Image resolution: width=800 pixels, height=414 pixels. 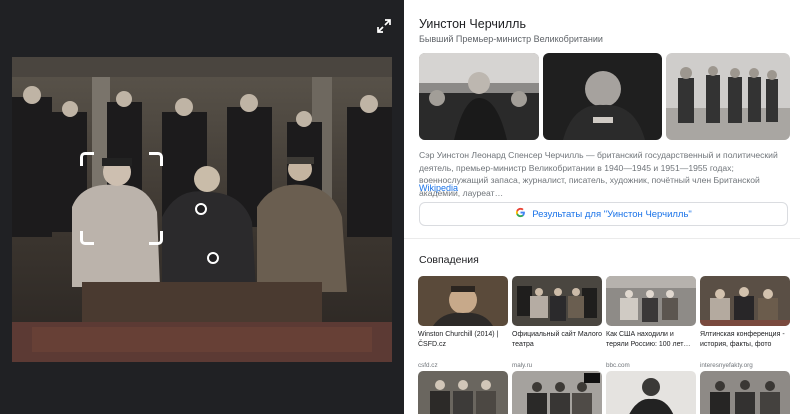 What do you see at coordinates (438, 188) in the screenshot?
I see `wikipedia-link: Wikipedia` at bounding box center [438, 188].